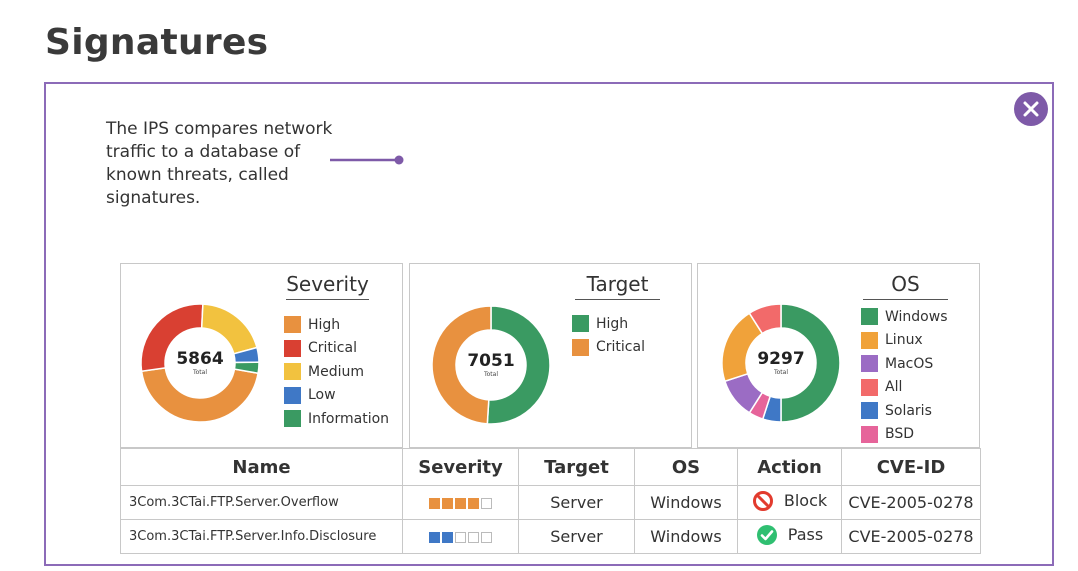  What do you see at coordinates (900, 434) in the screenshot?
I see `legend-label: BSD` at bounding box center [900, 434].